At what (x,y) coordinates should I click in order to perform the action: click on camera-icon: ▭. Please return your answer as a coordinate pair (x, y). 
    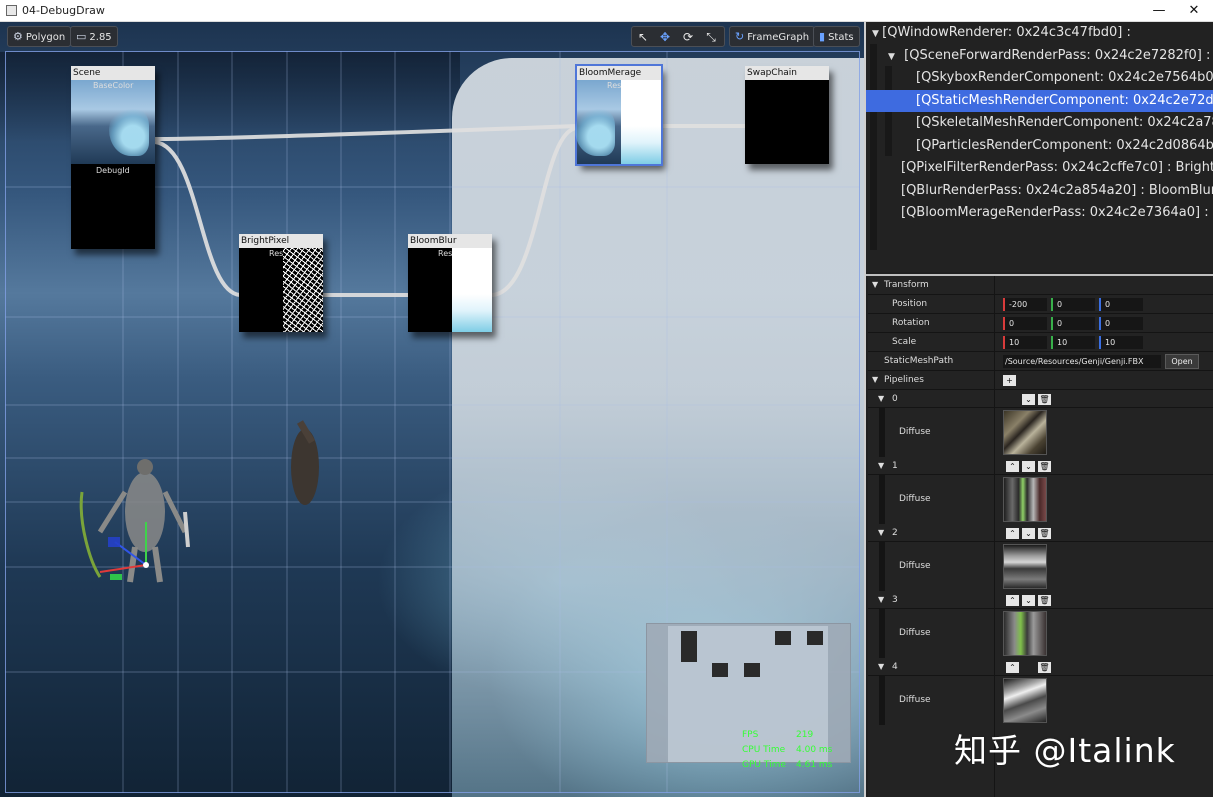
    Looking at the image, I should click on (81, 36).